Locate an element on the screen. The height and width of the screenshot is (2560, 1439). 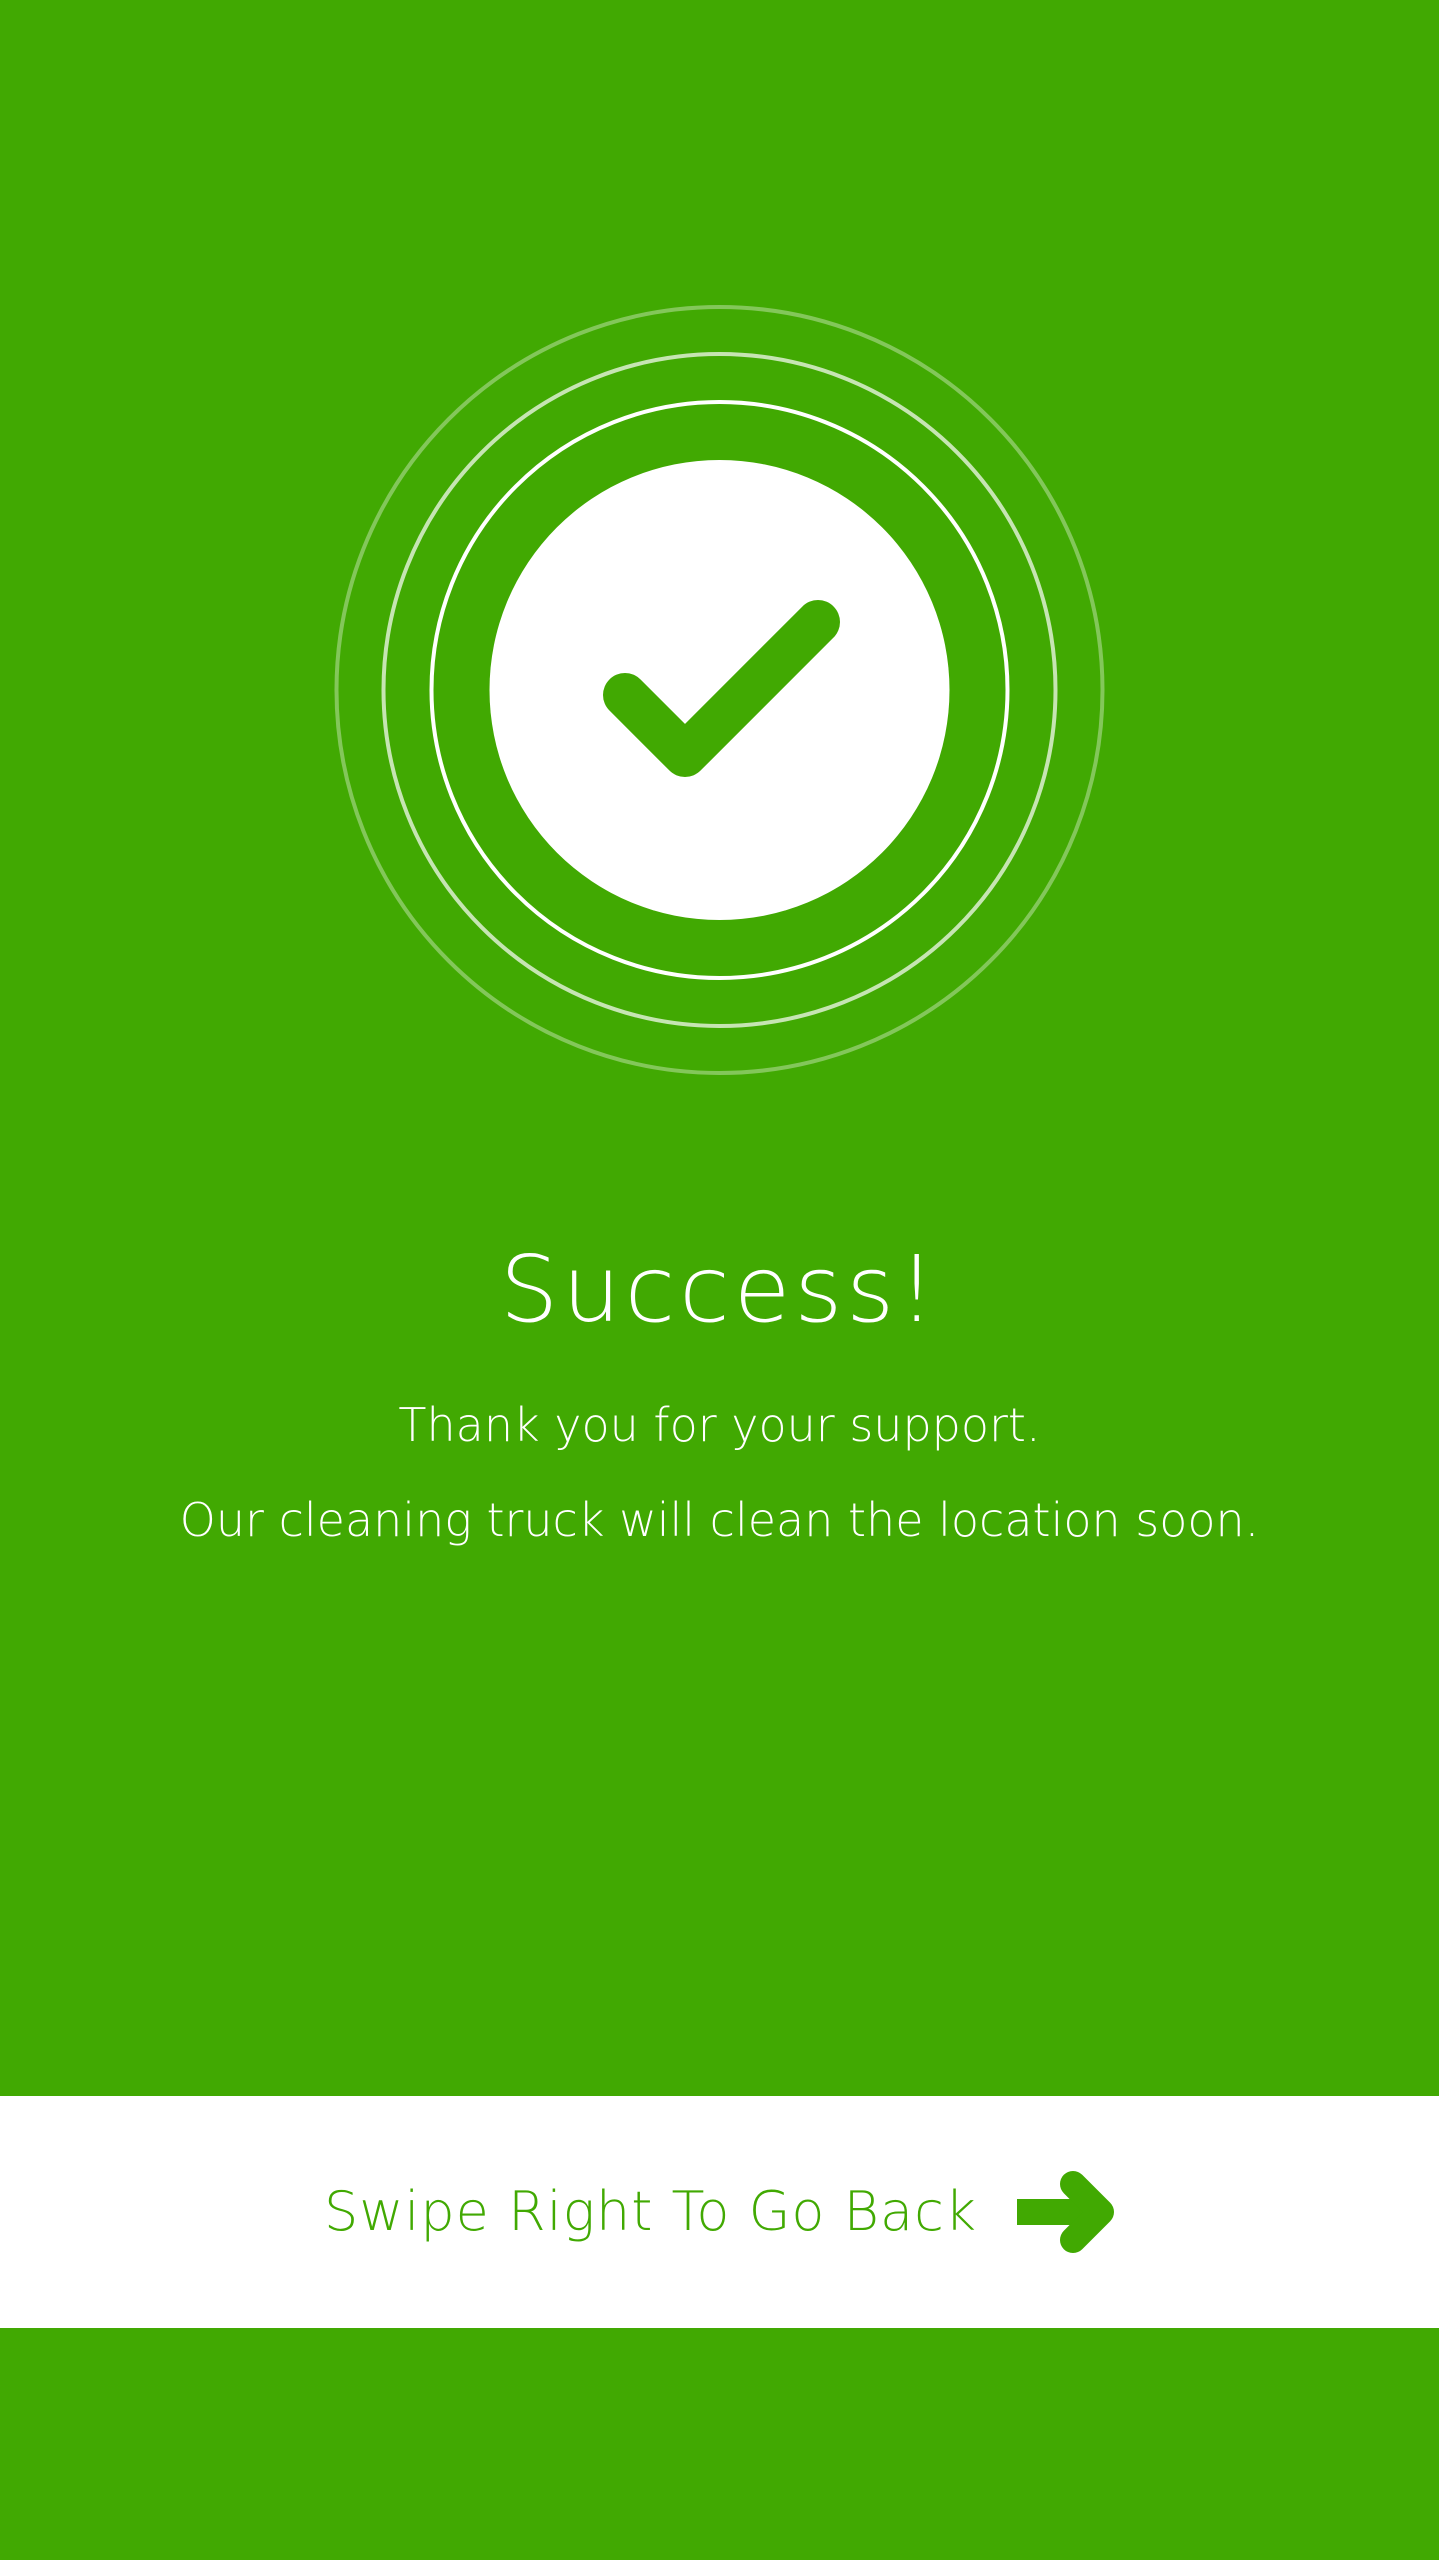
thank-you-message: Thank you for your support. is located at coordinates (719, 1425).